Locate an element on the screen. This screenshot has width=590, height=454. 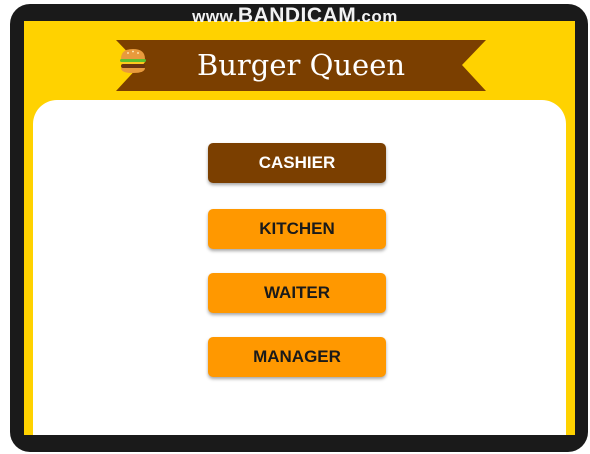
watermark-prefix: www. is located at coordinates (215, 16).